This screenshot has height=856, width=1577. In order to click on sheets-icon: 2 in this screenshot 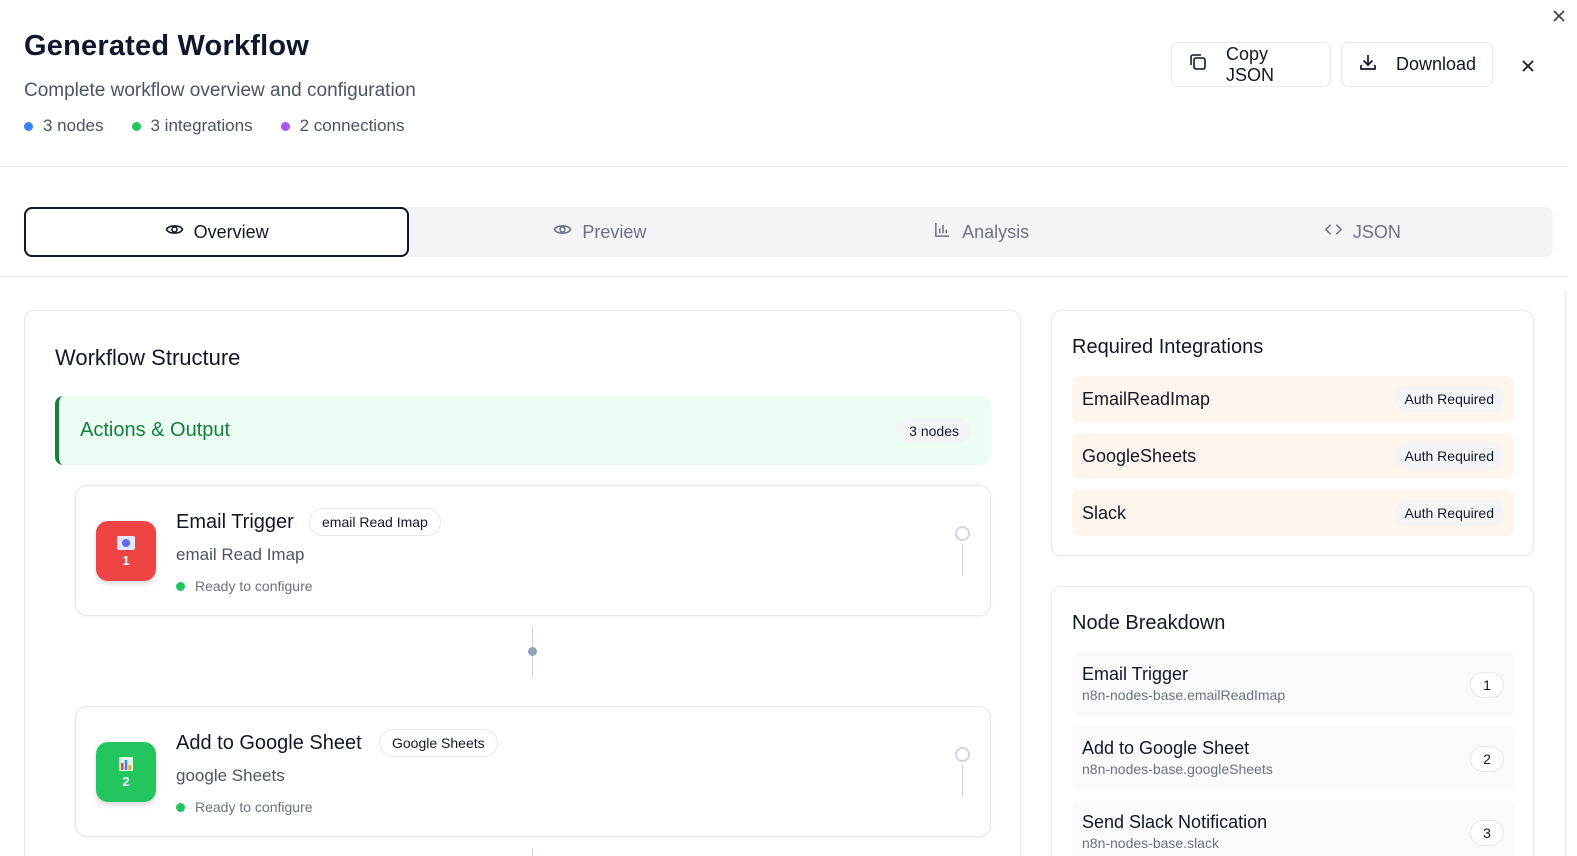, I will do `click(126, 772)`.